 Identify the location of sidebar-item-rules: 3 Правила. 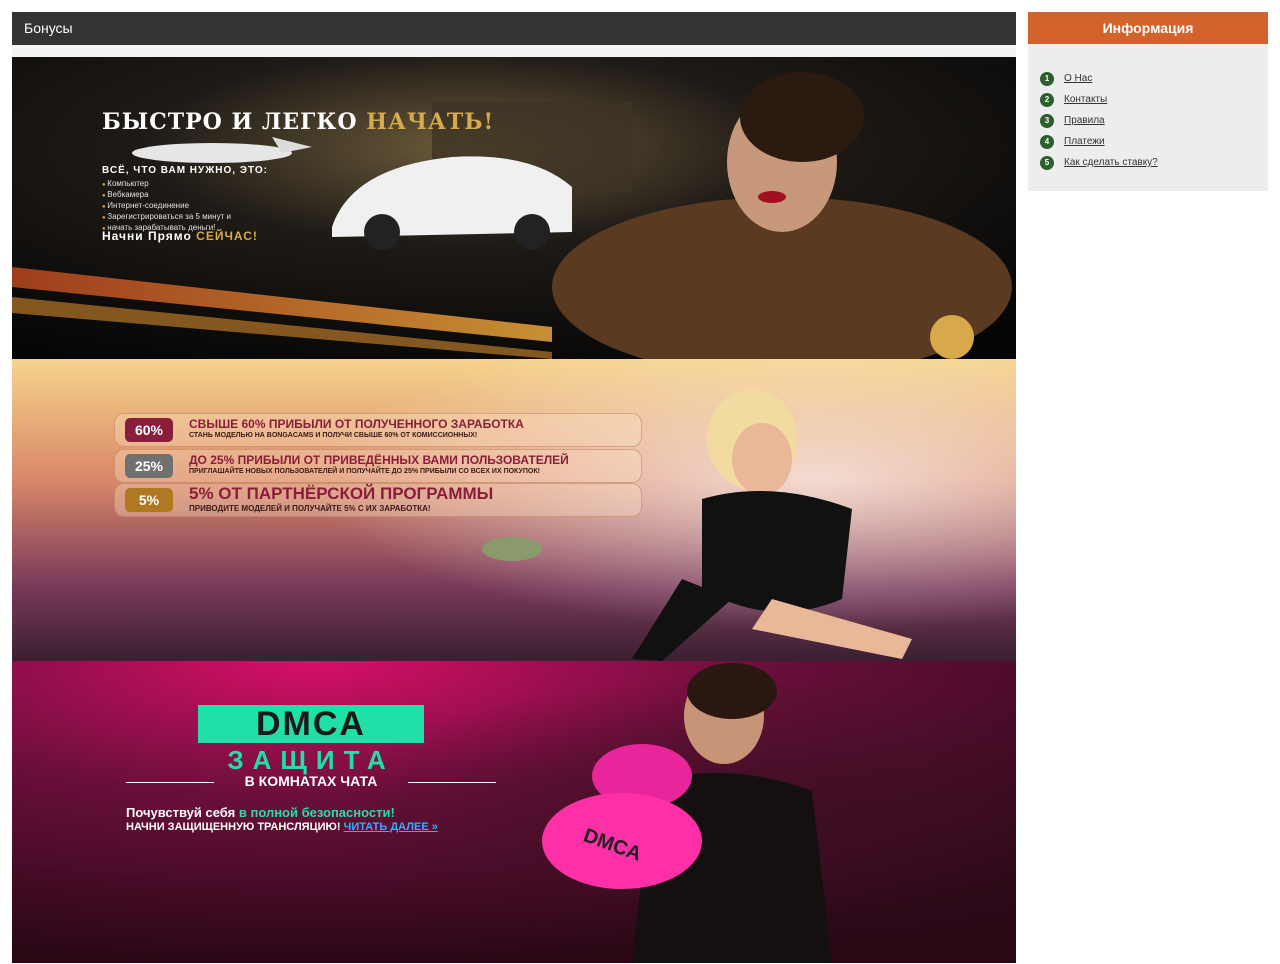
(1154, 120).